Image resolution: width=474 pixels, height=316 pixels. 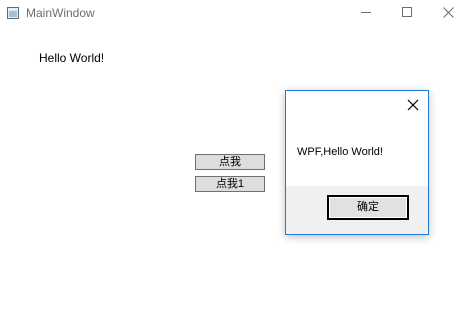 I want to click on app-window-icon, so click(x=13, y=13).